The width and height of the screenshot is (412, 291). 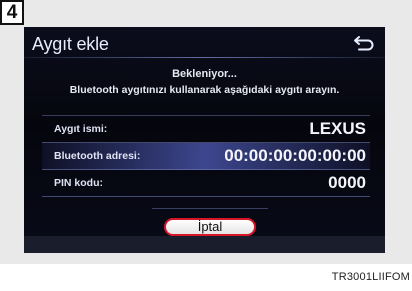 I want to click on title-divider, so click(x=204, y=57).